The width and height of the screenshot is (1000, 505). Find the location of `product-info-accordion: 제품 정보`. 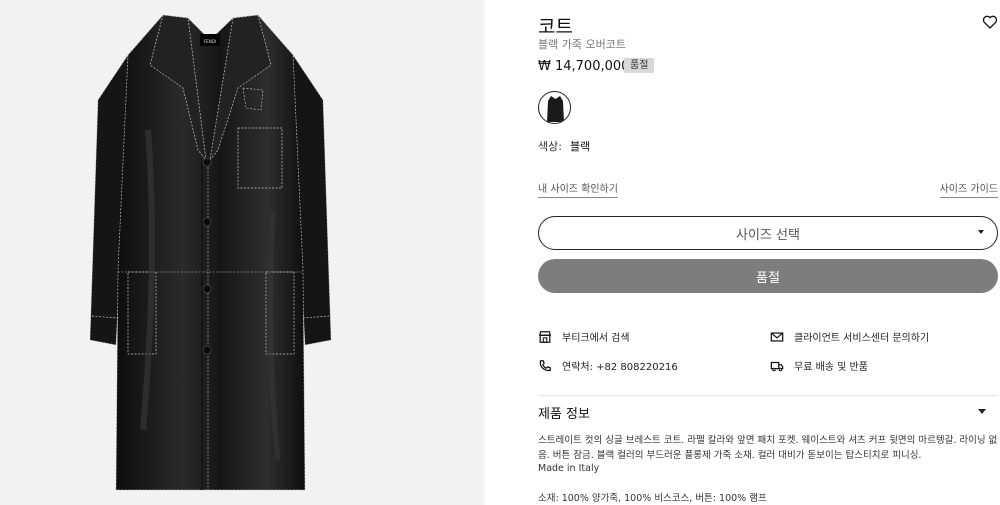

product-info-accordion: 제품 정보 is located at coordinates (768, 412).